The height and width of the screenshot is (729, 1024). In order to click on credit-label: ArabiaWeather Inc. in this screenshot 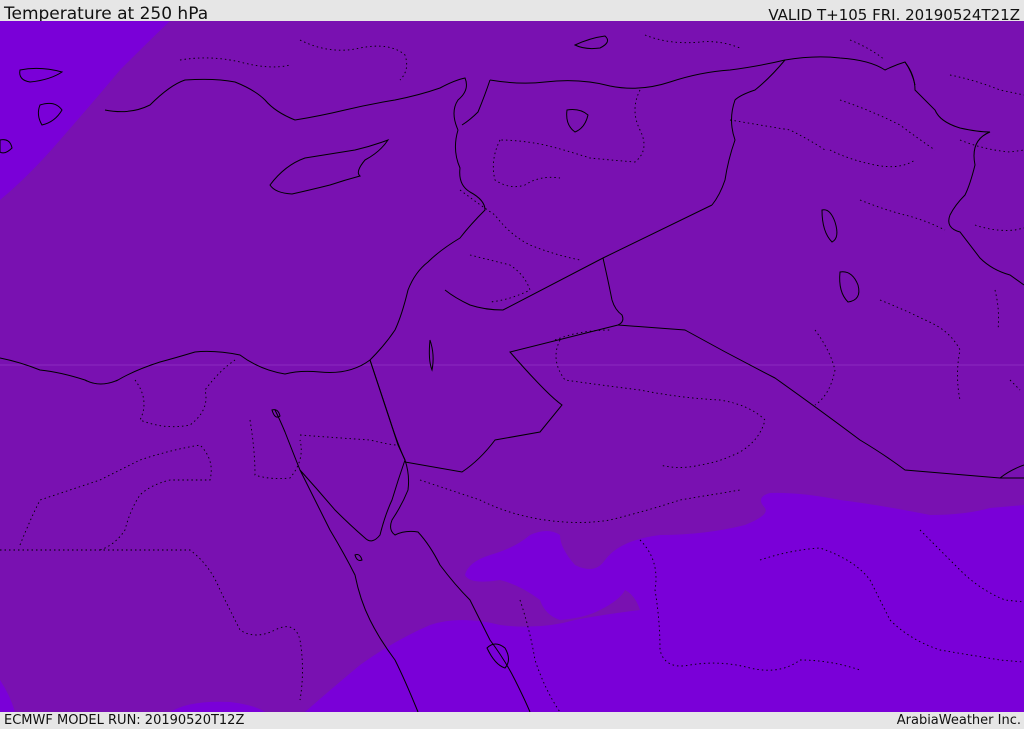, I will do `click(958, 720)`.